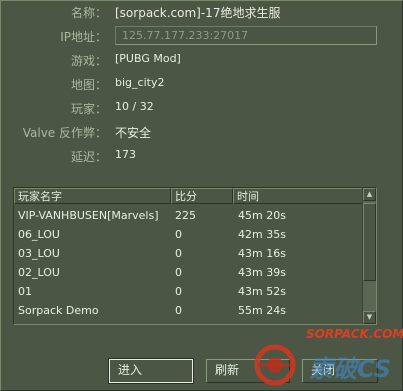  I want to click on game-value: [PUBG Mod], so click(148, 58).